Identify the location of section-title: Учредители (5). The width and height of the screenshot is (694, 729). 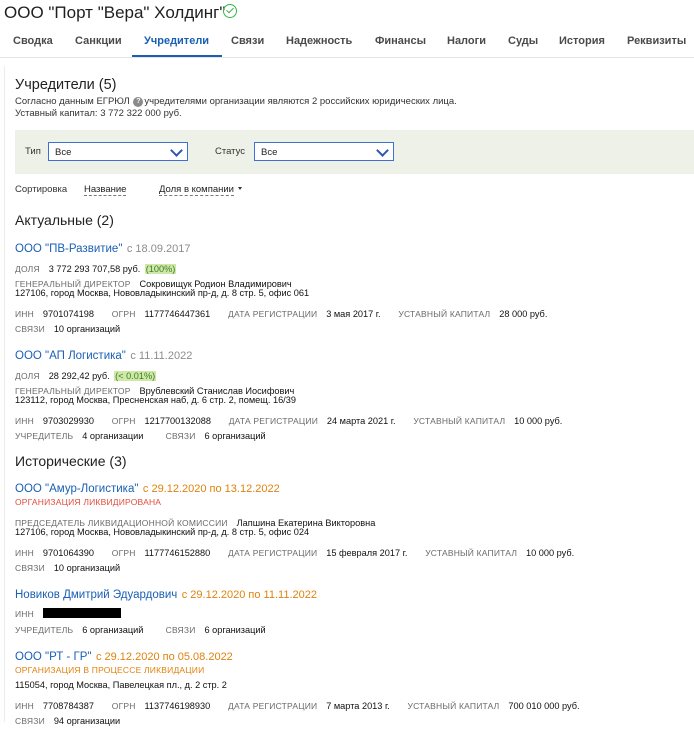
(66, 85).